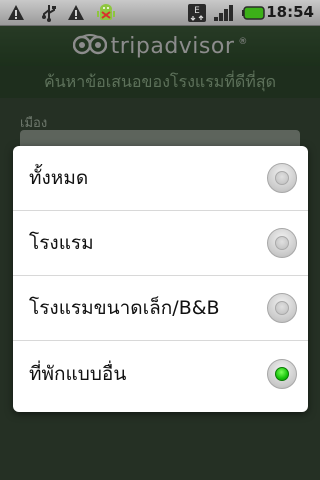 The width and height of the screenshot is (320, 480). What do you see at coordinates (254, 12) in the screenshot?
I see `battery-icon` at bounding box center [254, 12].